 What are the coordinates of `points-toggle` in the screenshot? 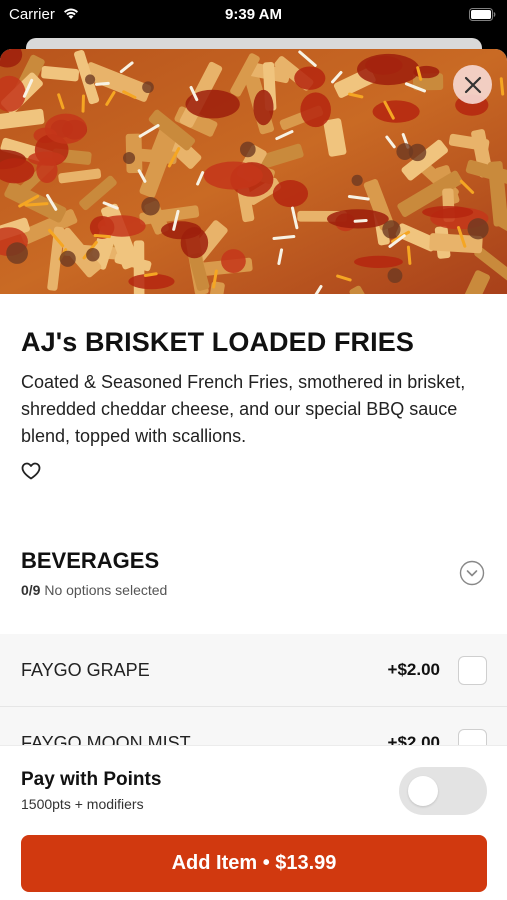 It's located at (443, 791).